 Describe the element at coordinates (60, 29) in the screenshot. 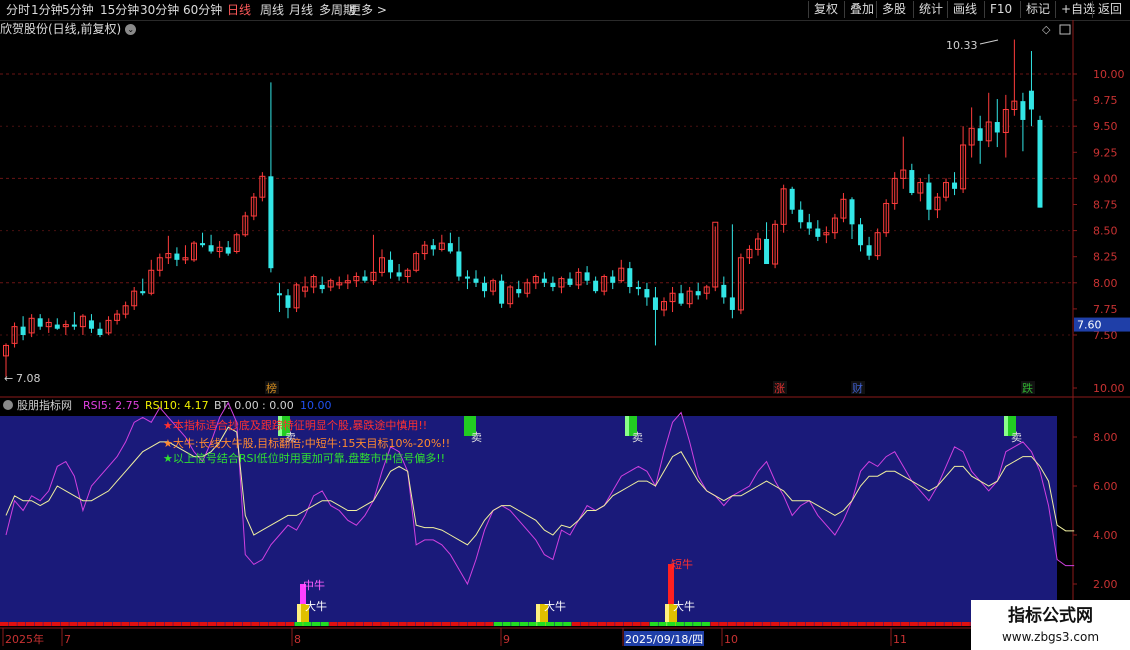

I see `stock-title: 欣贺股份(日线,前复权)` at that location.